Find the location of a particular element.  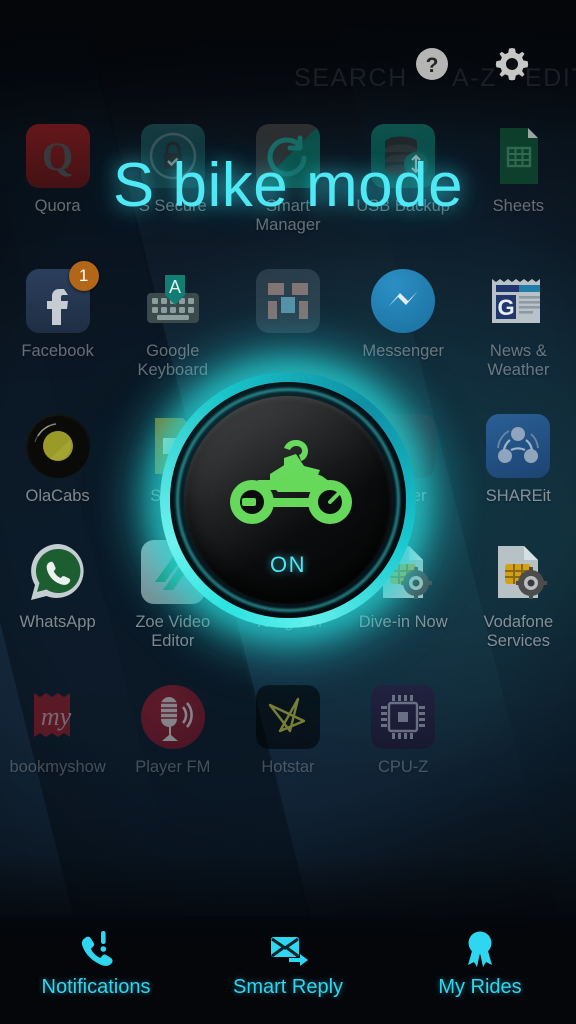

app-label: SHAREit is located at coordinates (518, 496).